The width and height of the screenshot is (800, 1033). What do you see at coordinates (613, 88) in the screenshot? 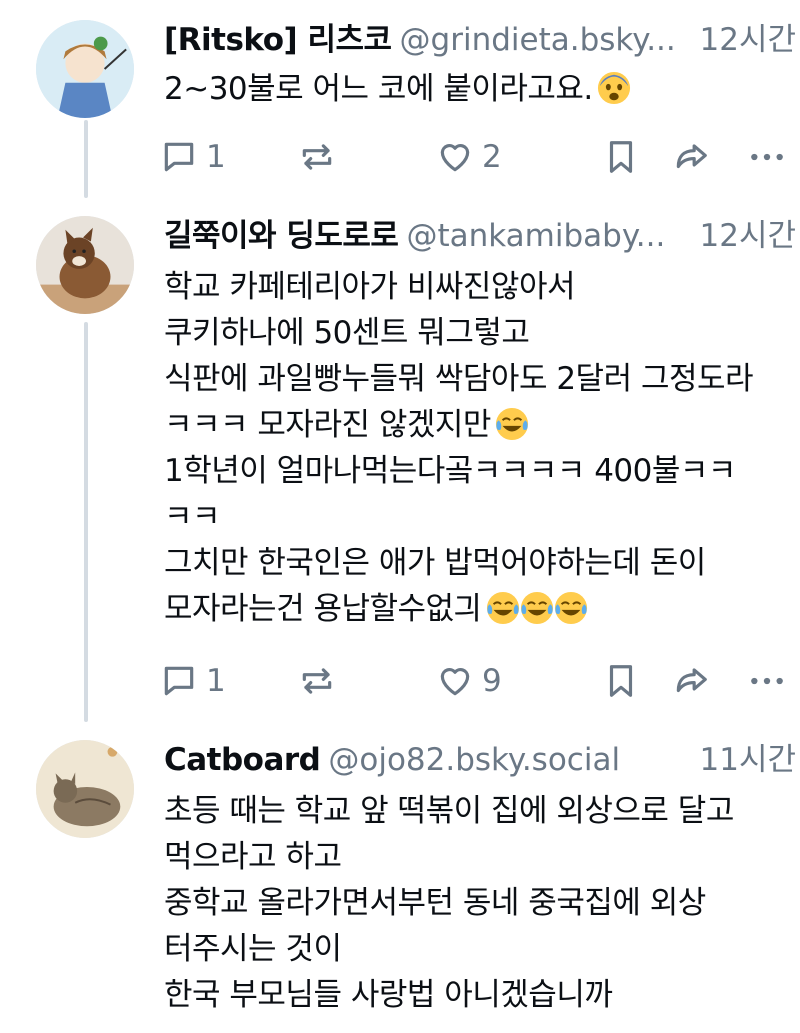
I see `fearful-face-icon` at bounding box center [613, 88].